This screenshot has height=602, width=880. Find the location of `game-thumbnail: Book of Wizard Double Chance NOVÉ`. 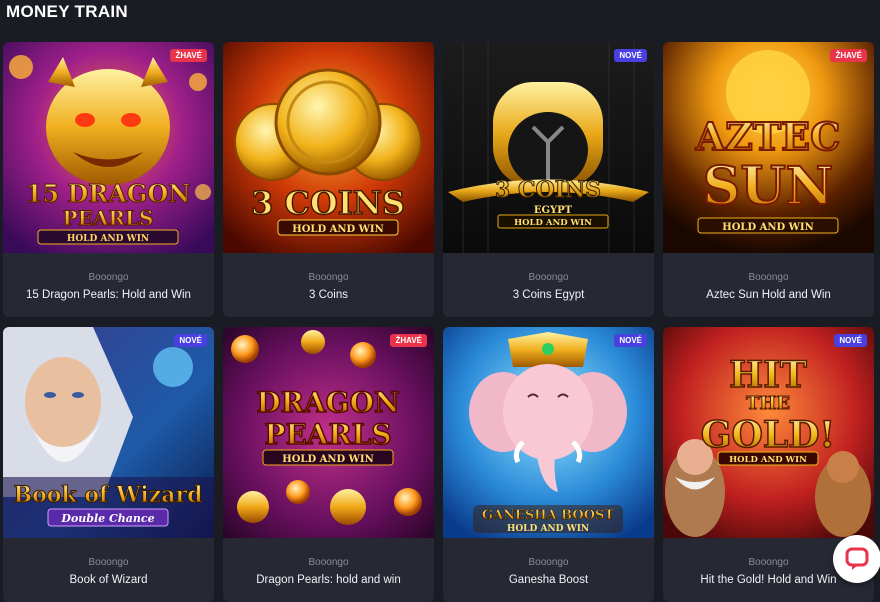

game-thumbnail: Book of Wizard Double Chance NOVÉ is located at coordinates (108, 432).